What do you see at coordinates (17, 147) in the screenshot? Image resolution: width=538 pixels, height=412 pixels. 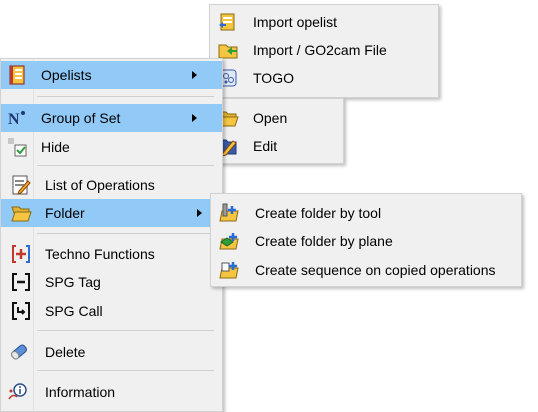 I see `hide-icon` at bounding box center [17, 147].